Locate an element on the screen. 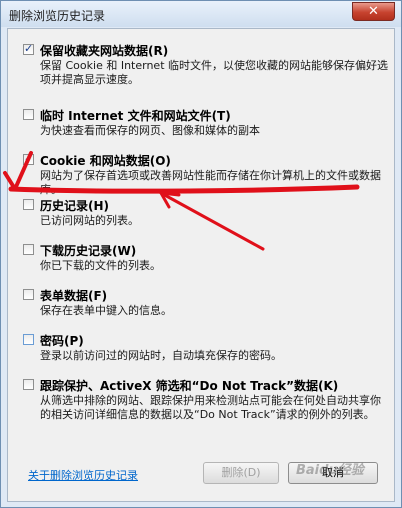 This screenshot has height=508, width=402. annotation-underline is located at coordinates (184, 189).